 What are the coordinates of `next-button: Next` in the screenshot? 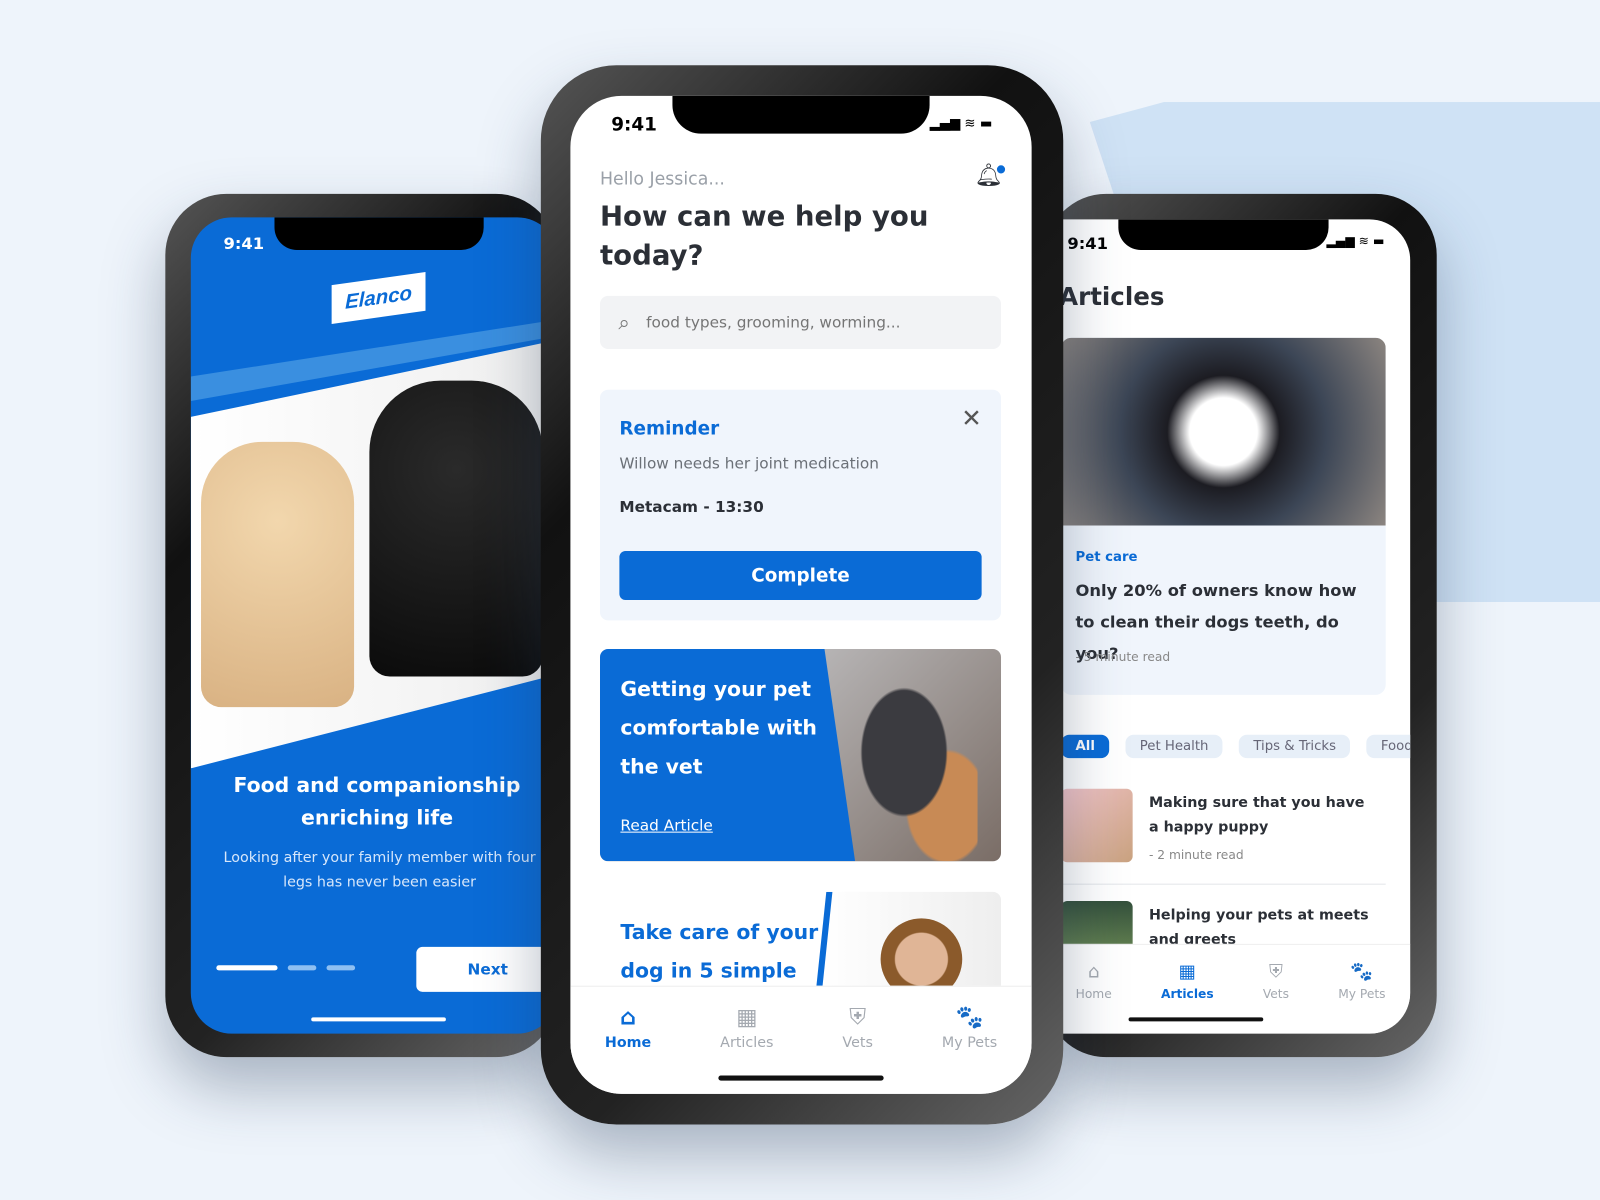 It's located at (487, 969).